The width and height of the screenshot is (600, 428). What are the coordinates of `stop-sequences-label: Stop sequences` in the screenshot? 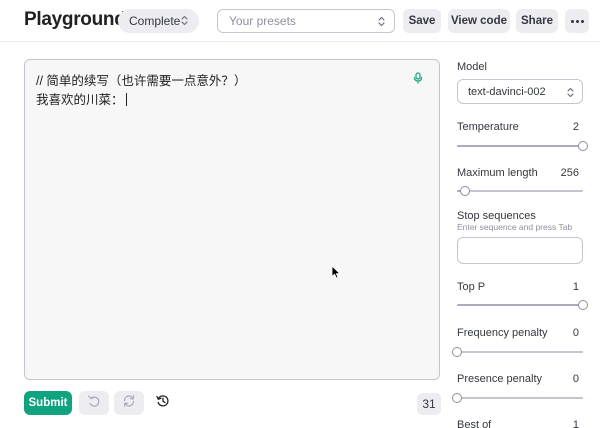 It's located at (496, 216).